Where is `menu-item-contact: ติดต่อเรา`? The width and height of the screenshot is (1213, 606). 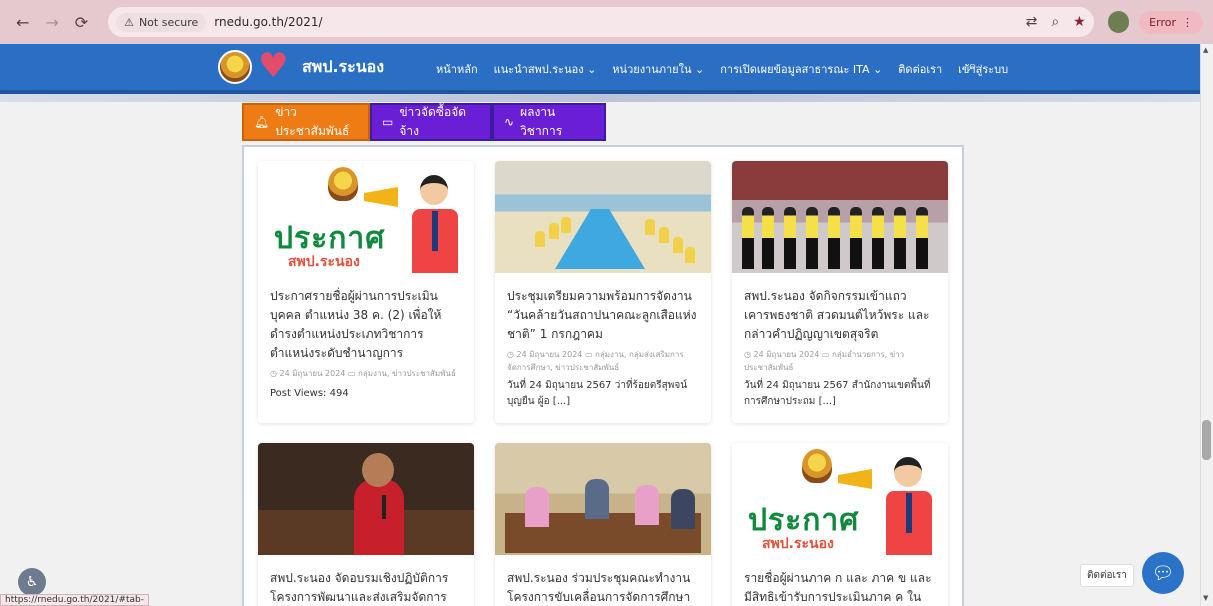
menu-item-contact: ติดต่อเรา is located at coordinates (920, 69).